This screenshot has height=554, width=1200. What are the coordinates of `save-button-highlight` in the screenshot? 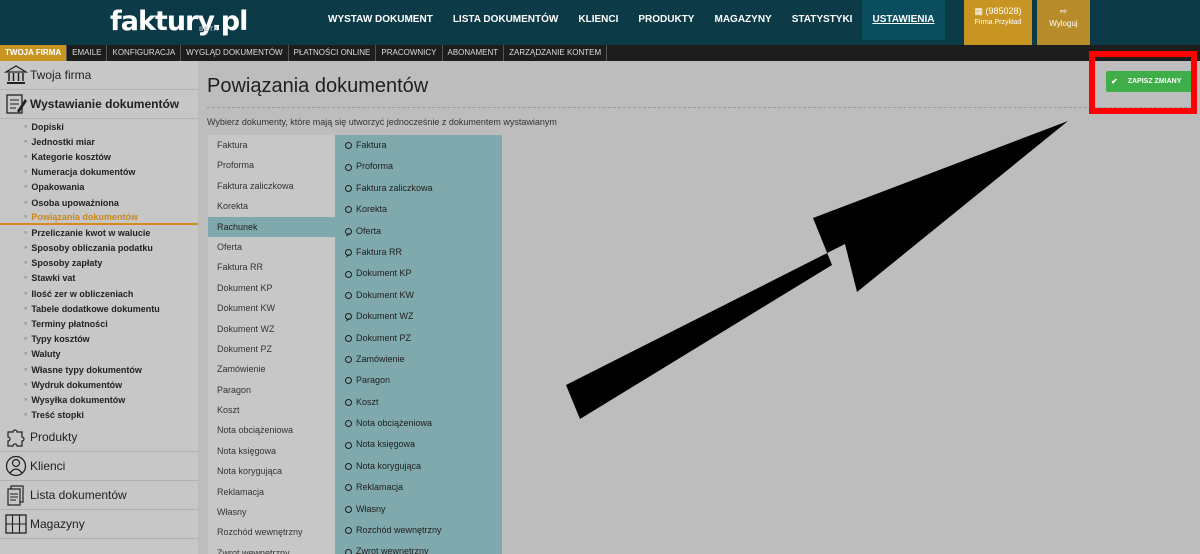 It's located at (1143, 82).